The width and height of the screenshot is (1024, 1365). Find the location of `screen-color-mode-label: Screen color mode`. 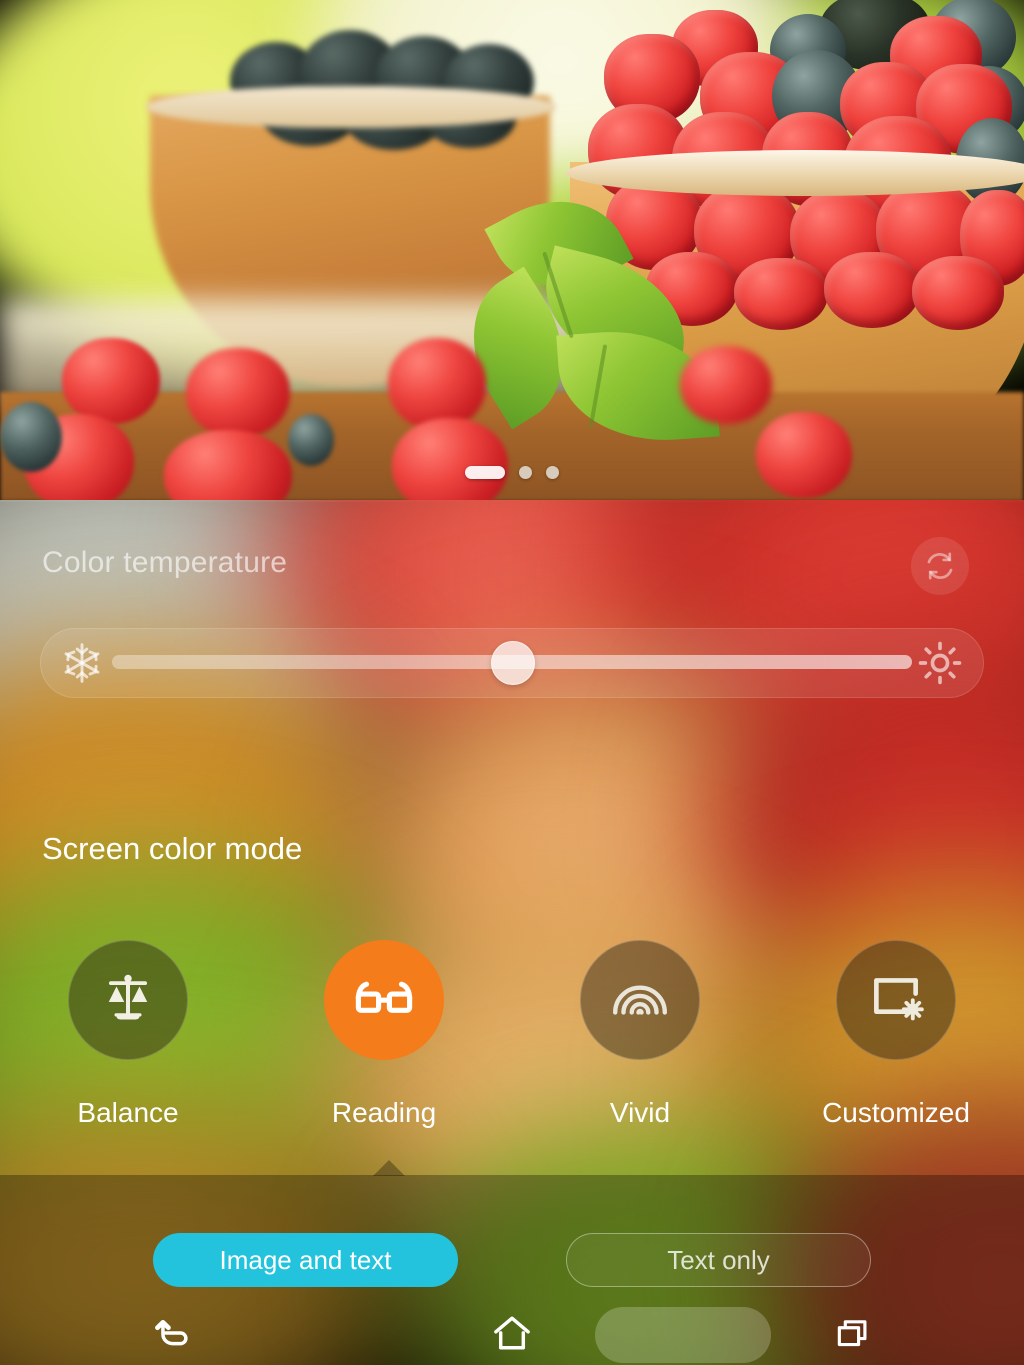

screen-color-mode-label: Screen color mode is located at coordinates (172, 848).